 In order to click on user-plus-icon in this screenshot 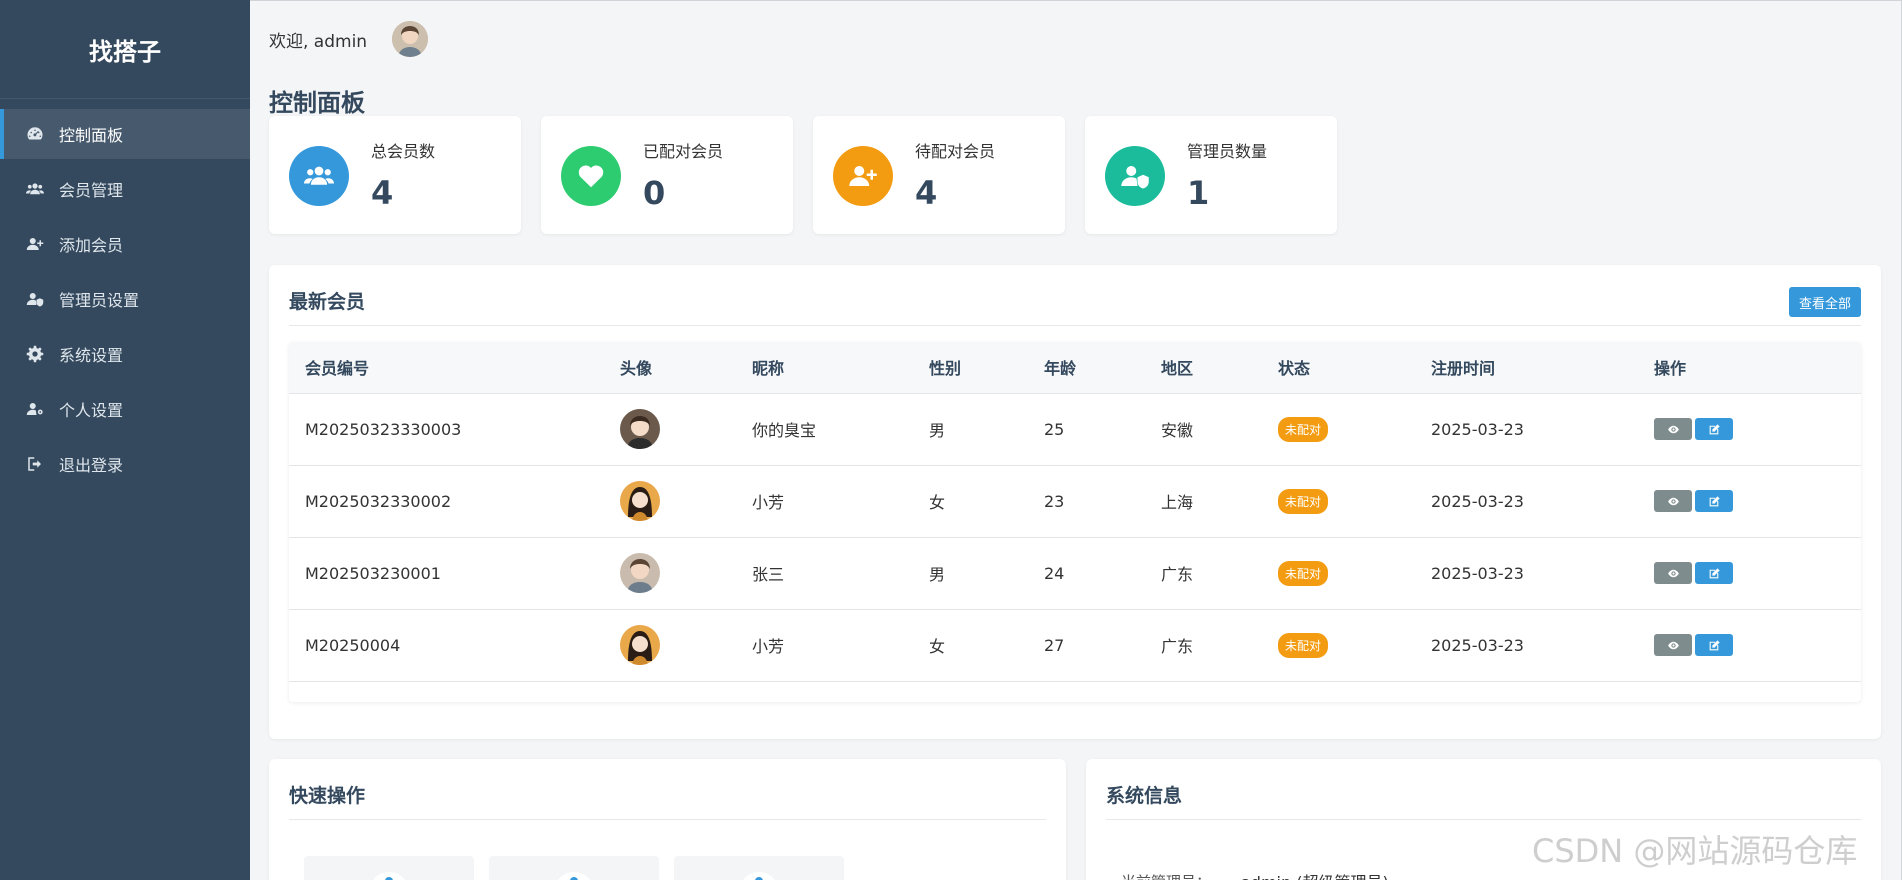, I will do `click(35, 244)`.